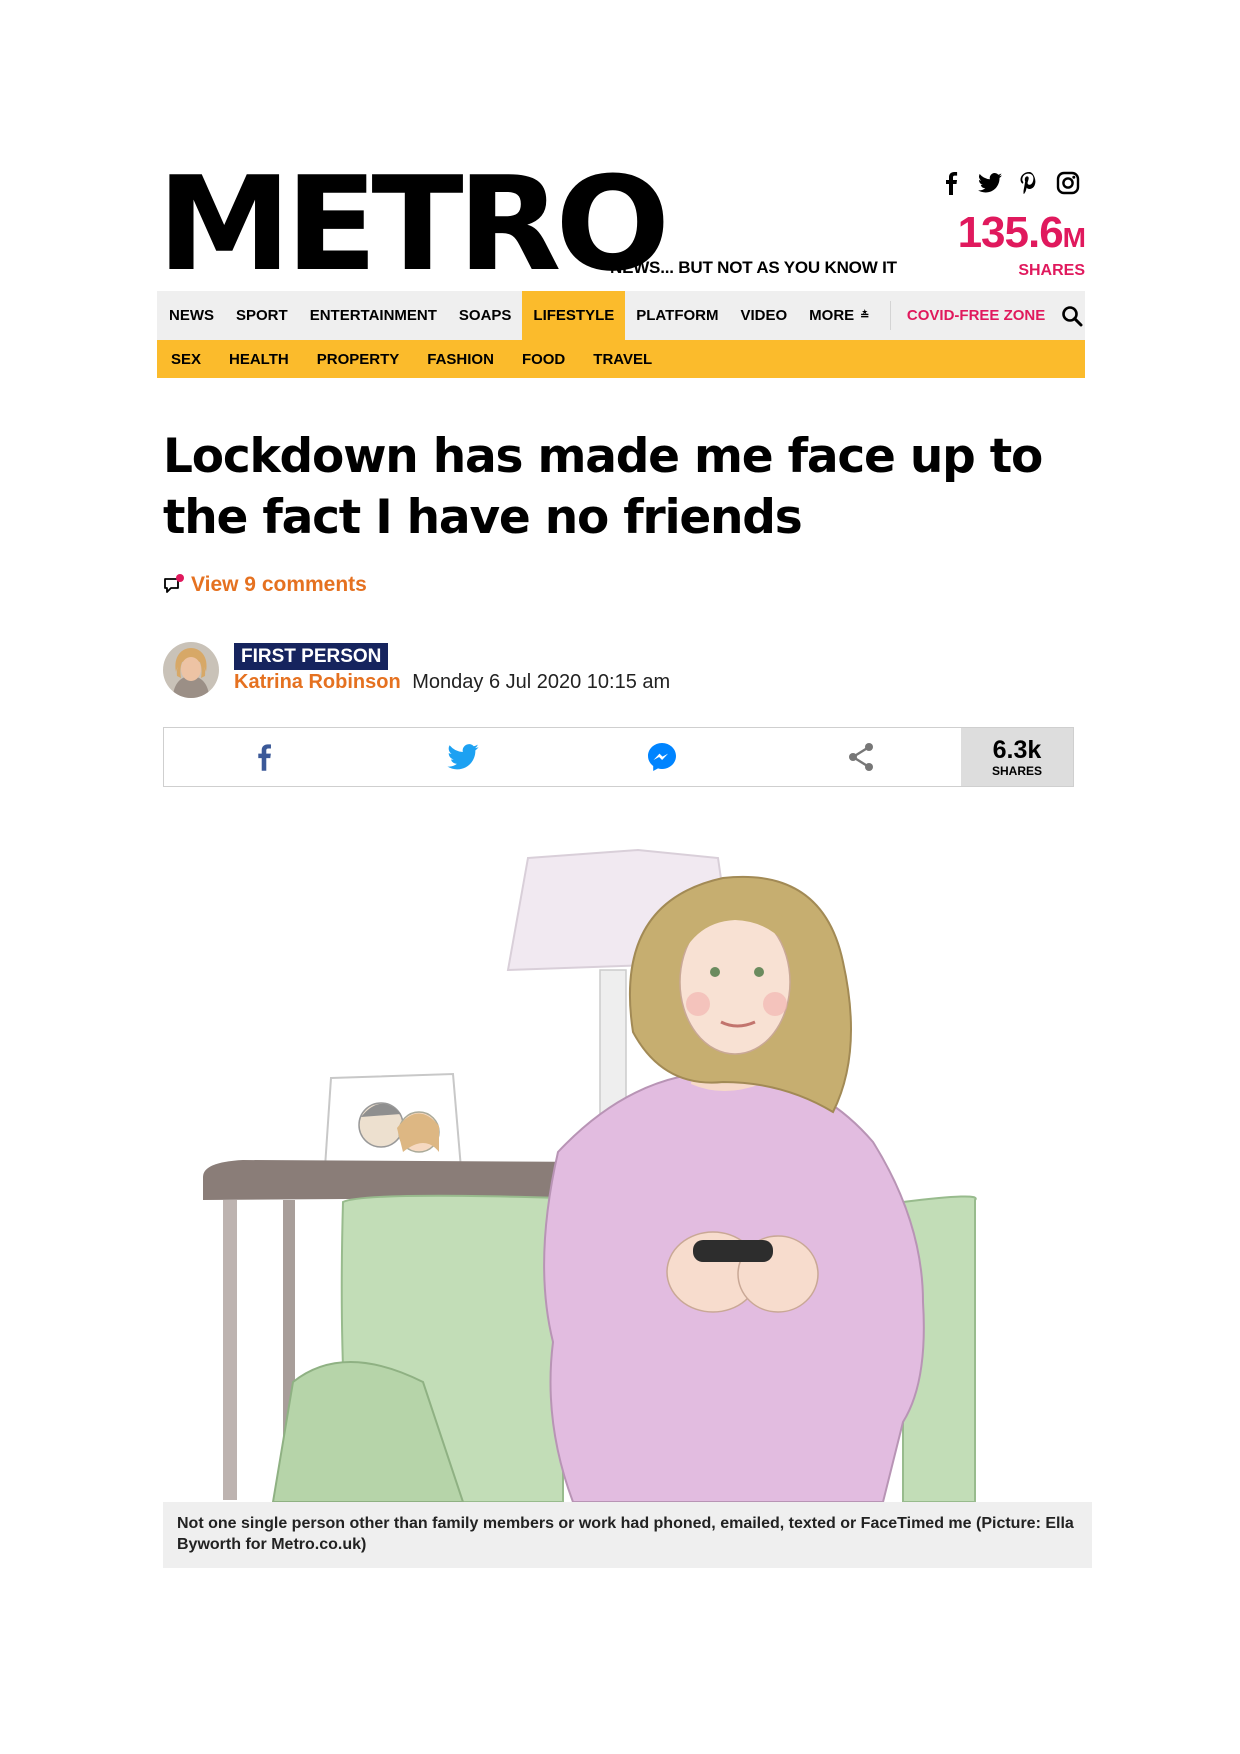 This screenshot has width=1240, height=1754. Describe the element at coordinates (543, 359) in the screenshot. I see `subnav-item-food: FOOD` at that location.